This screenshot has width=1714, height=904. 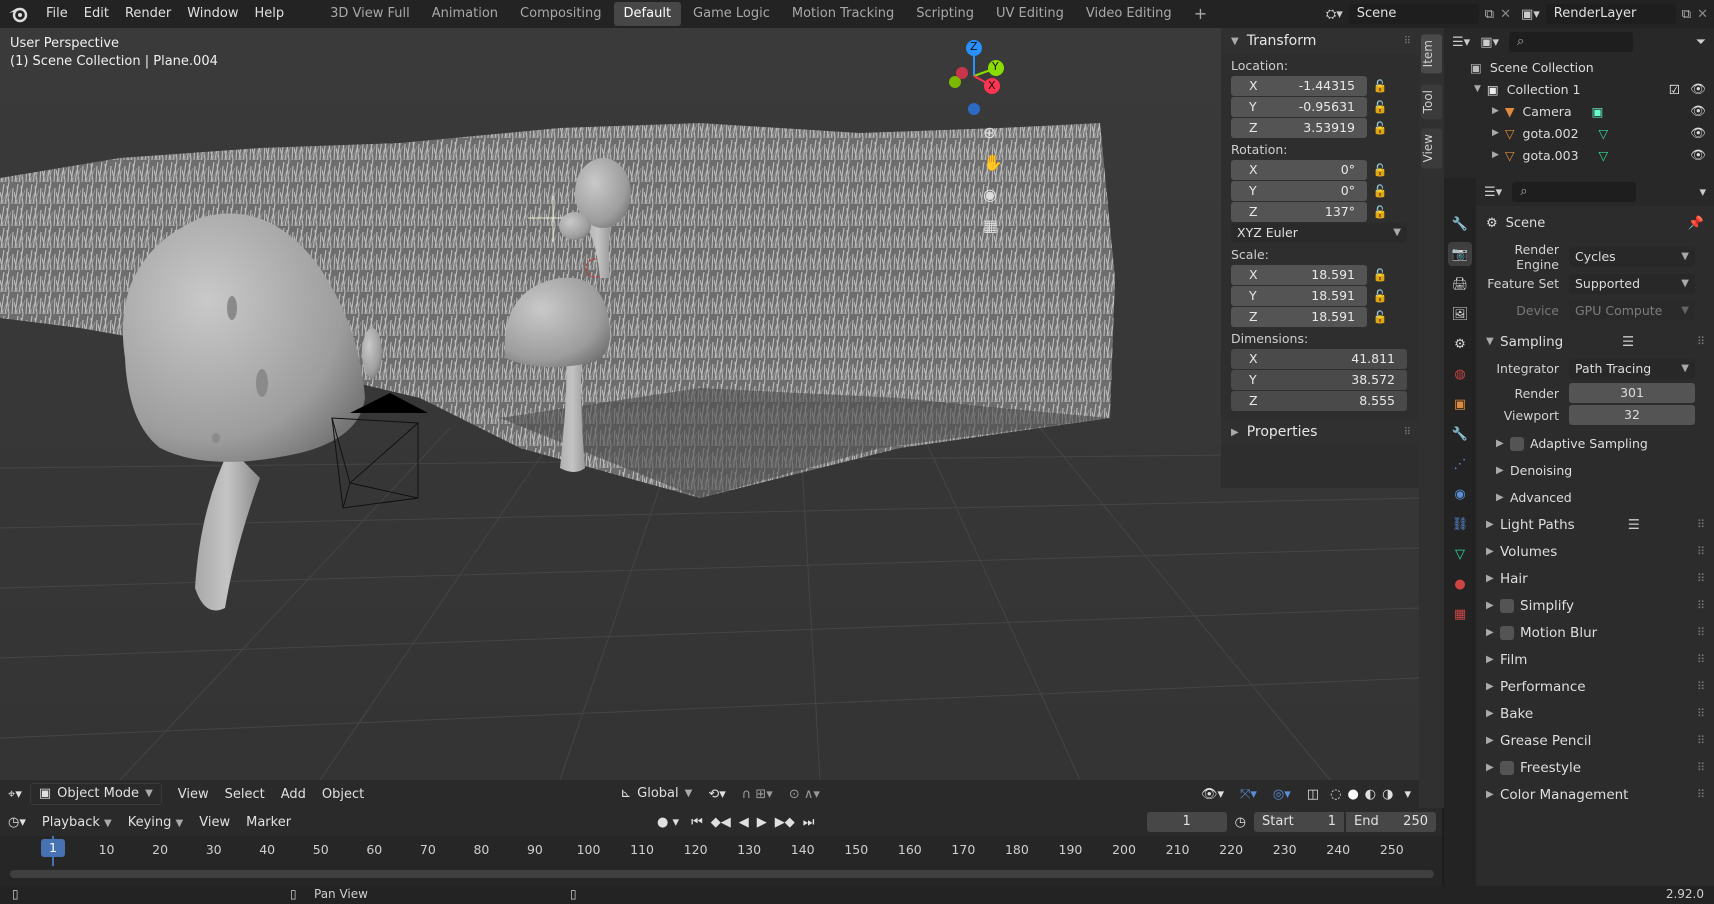 What do you see at coordinates (990, 225) in the screenshot?
I see `ortho-grid-icon: ▦` at bounding box center [990, 225].